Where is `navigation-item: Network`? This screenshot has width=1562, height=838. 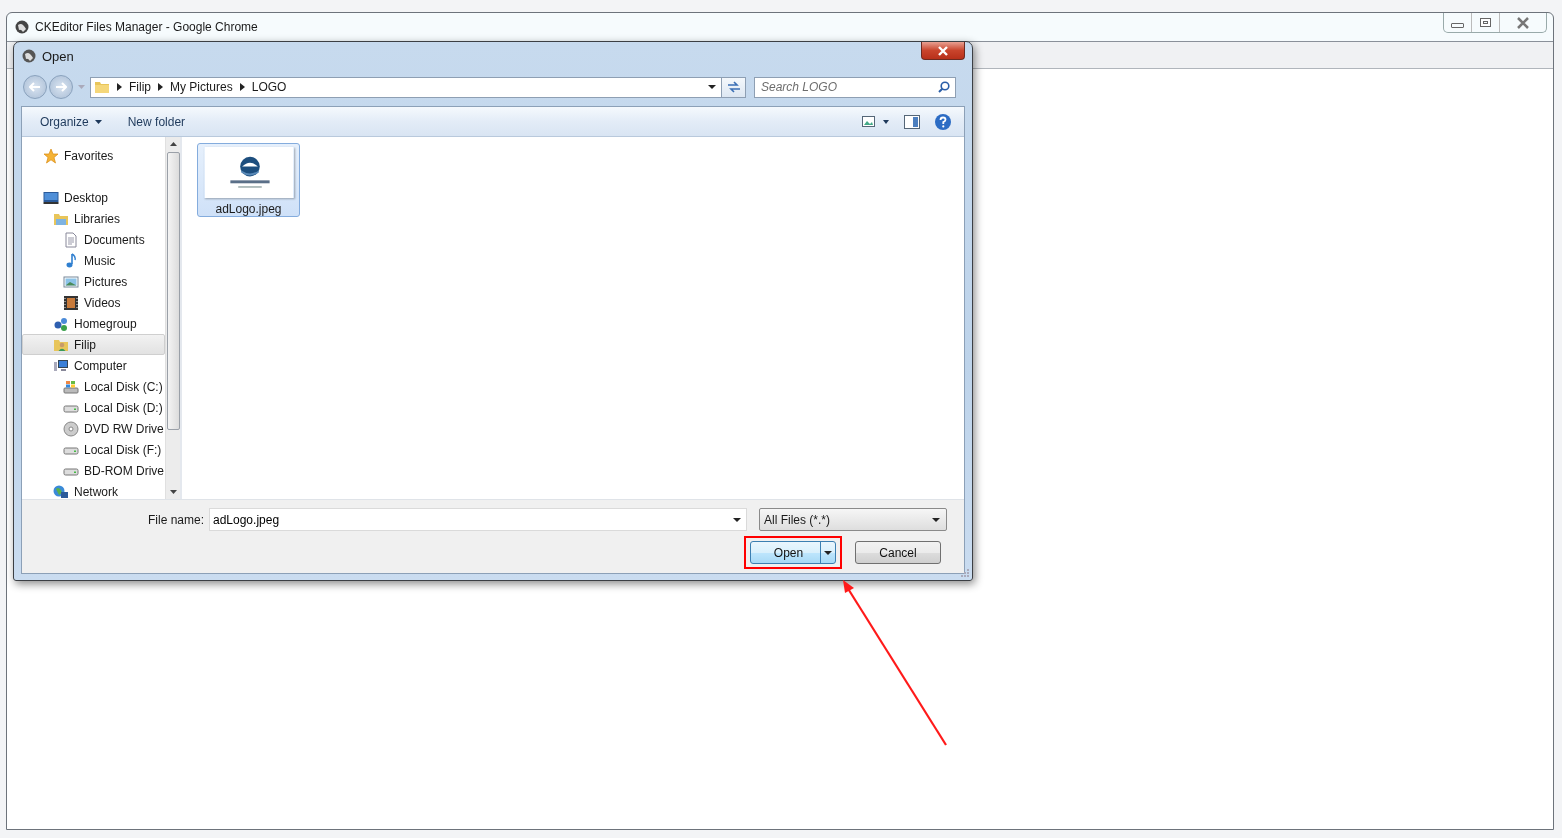
navigation-item: Network is located at coordinates (93, 490).